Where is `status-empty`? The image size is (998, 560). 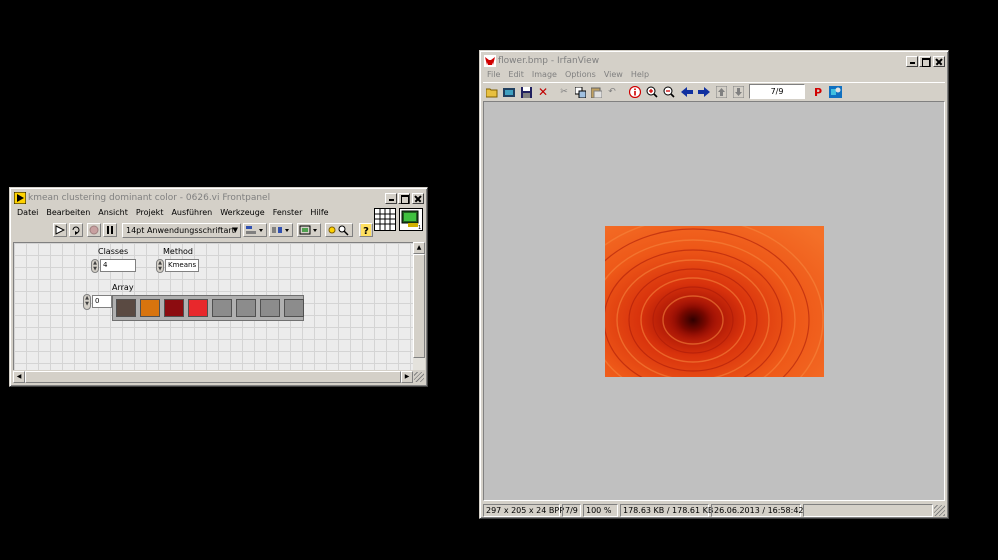
status-empty is located at coordinates (868, 510).